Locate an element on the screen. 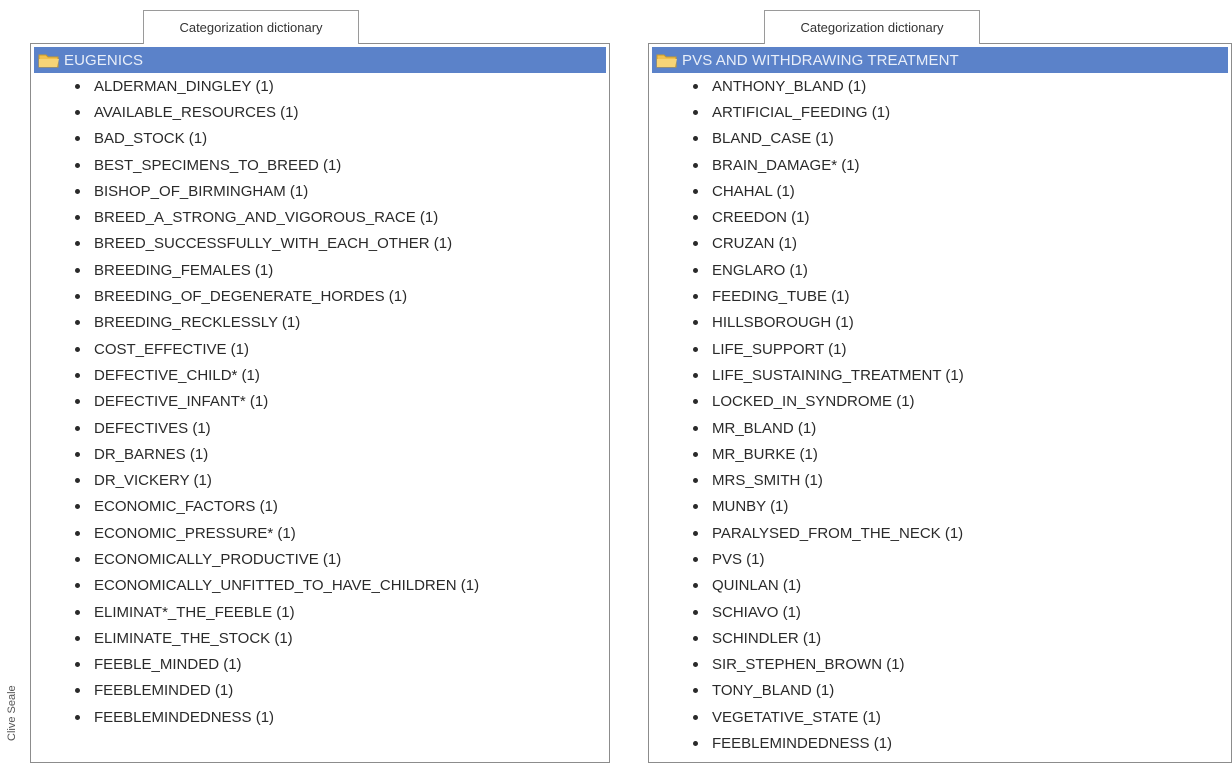 This screenshot has width=1232, height=763. list-item: QUINLAN (1) is located at coordinates (940, 586).